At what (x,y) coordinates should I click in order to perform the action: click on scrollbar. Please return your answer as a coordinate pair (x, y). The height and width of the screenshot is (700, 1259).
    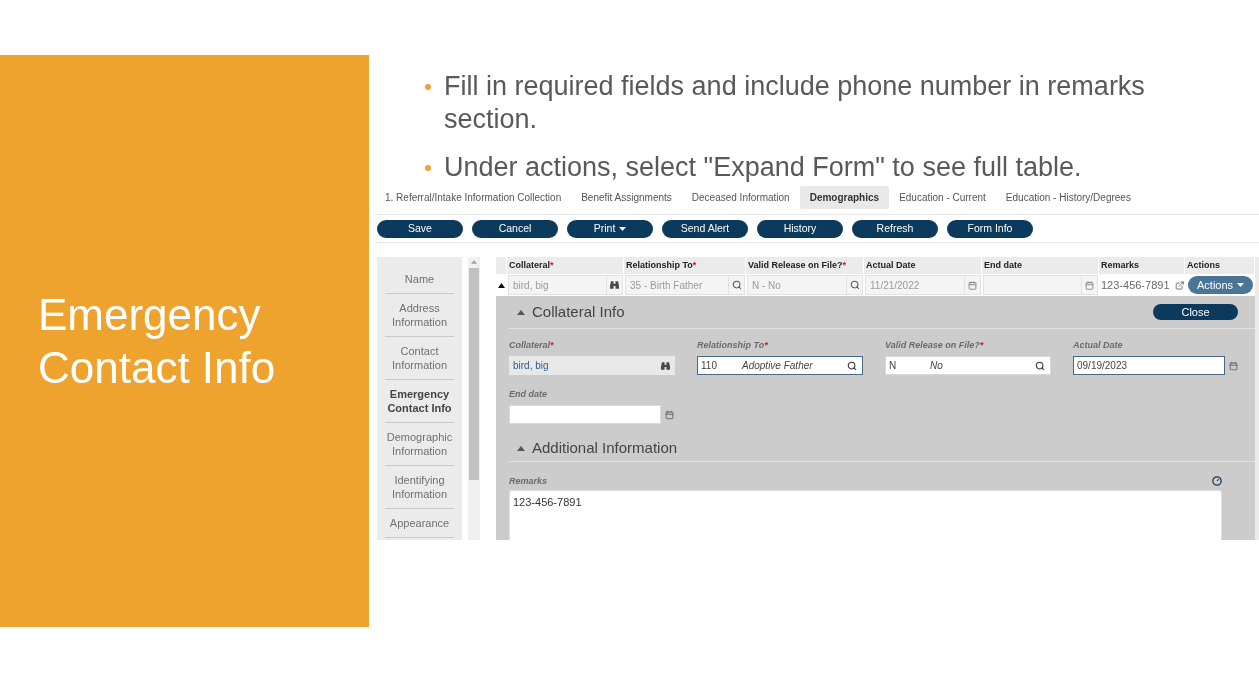
    Looking at the image, I should click on (474, 398).